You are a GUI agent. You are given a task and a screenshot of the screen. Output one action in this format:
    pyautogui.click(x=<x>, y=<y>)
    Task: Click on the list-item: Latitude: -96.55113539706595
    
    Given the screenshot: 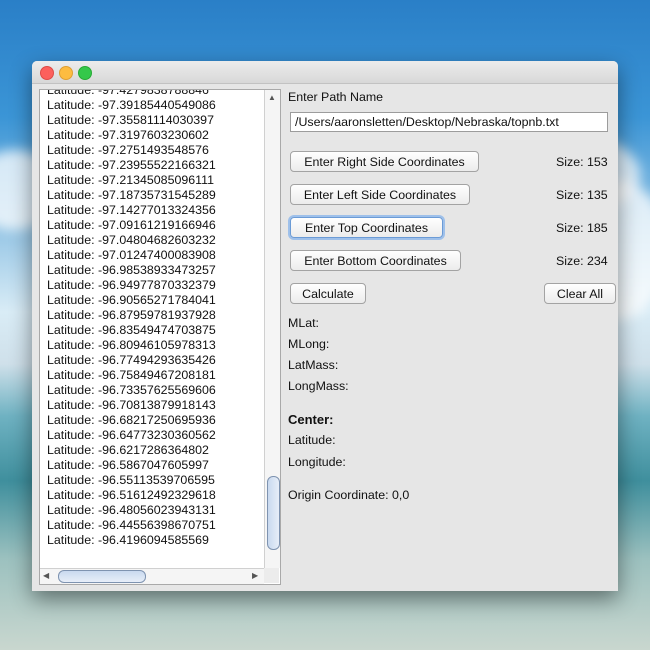 What is the action you would take?
    pyautogui.click(x=131, y=480)
    